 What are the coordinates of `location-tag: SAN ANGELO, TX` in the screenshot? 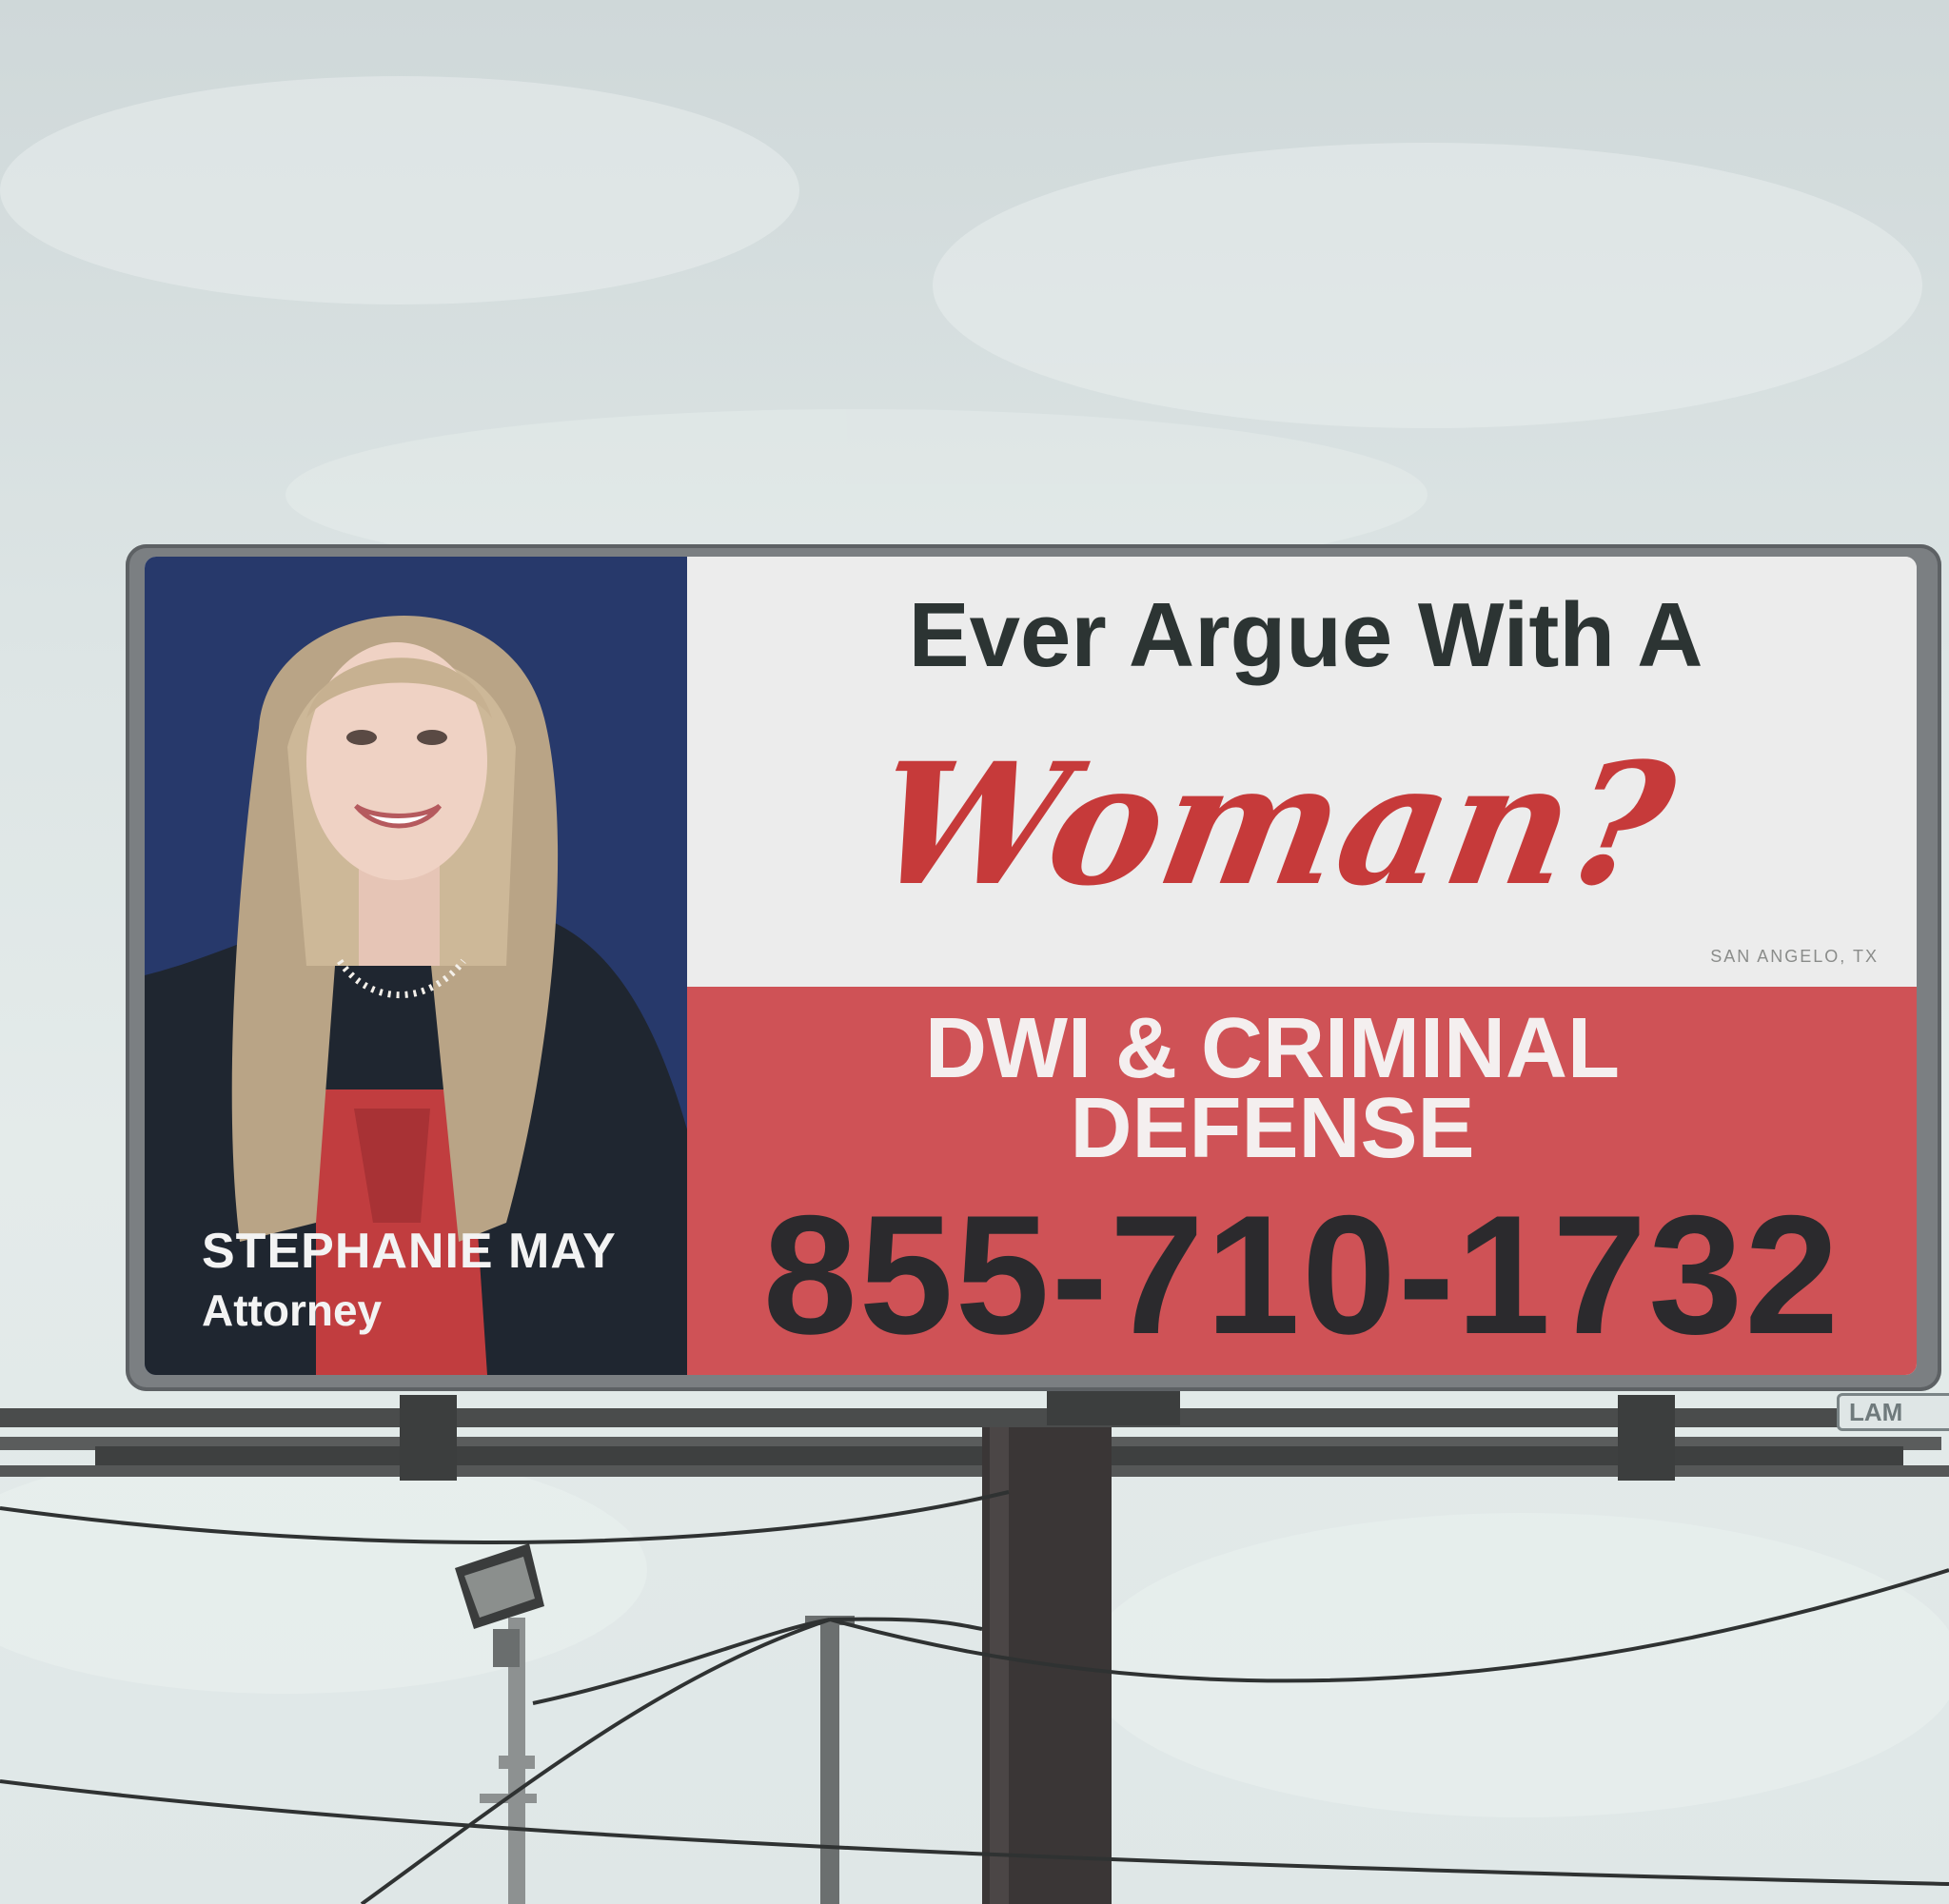 It's located at (1794, 956).